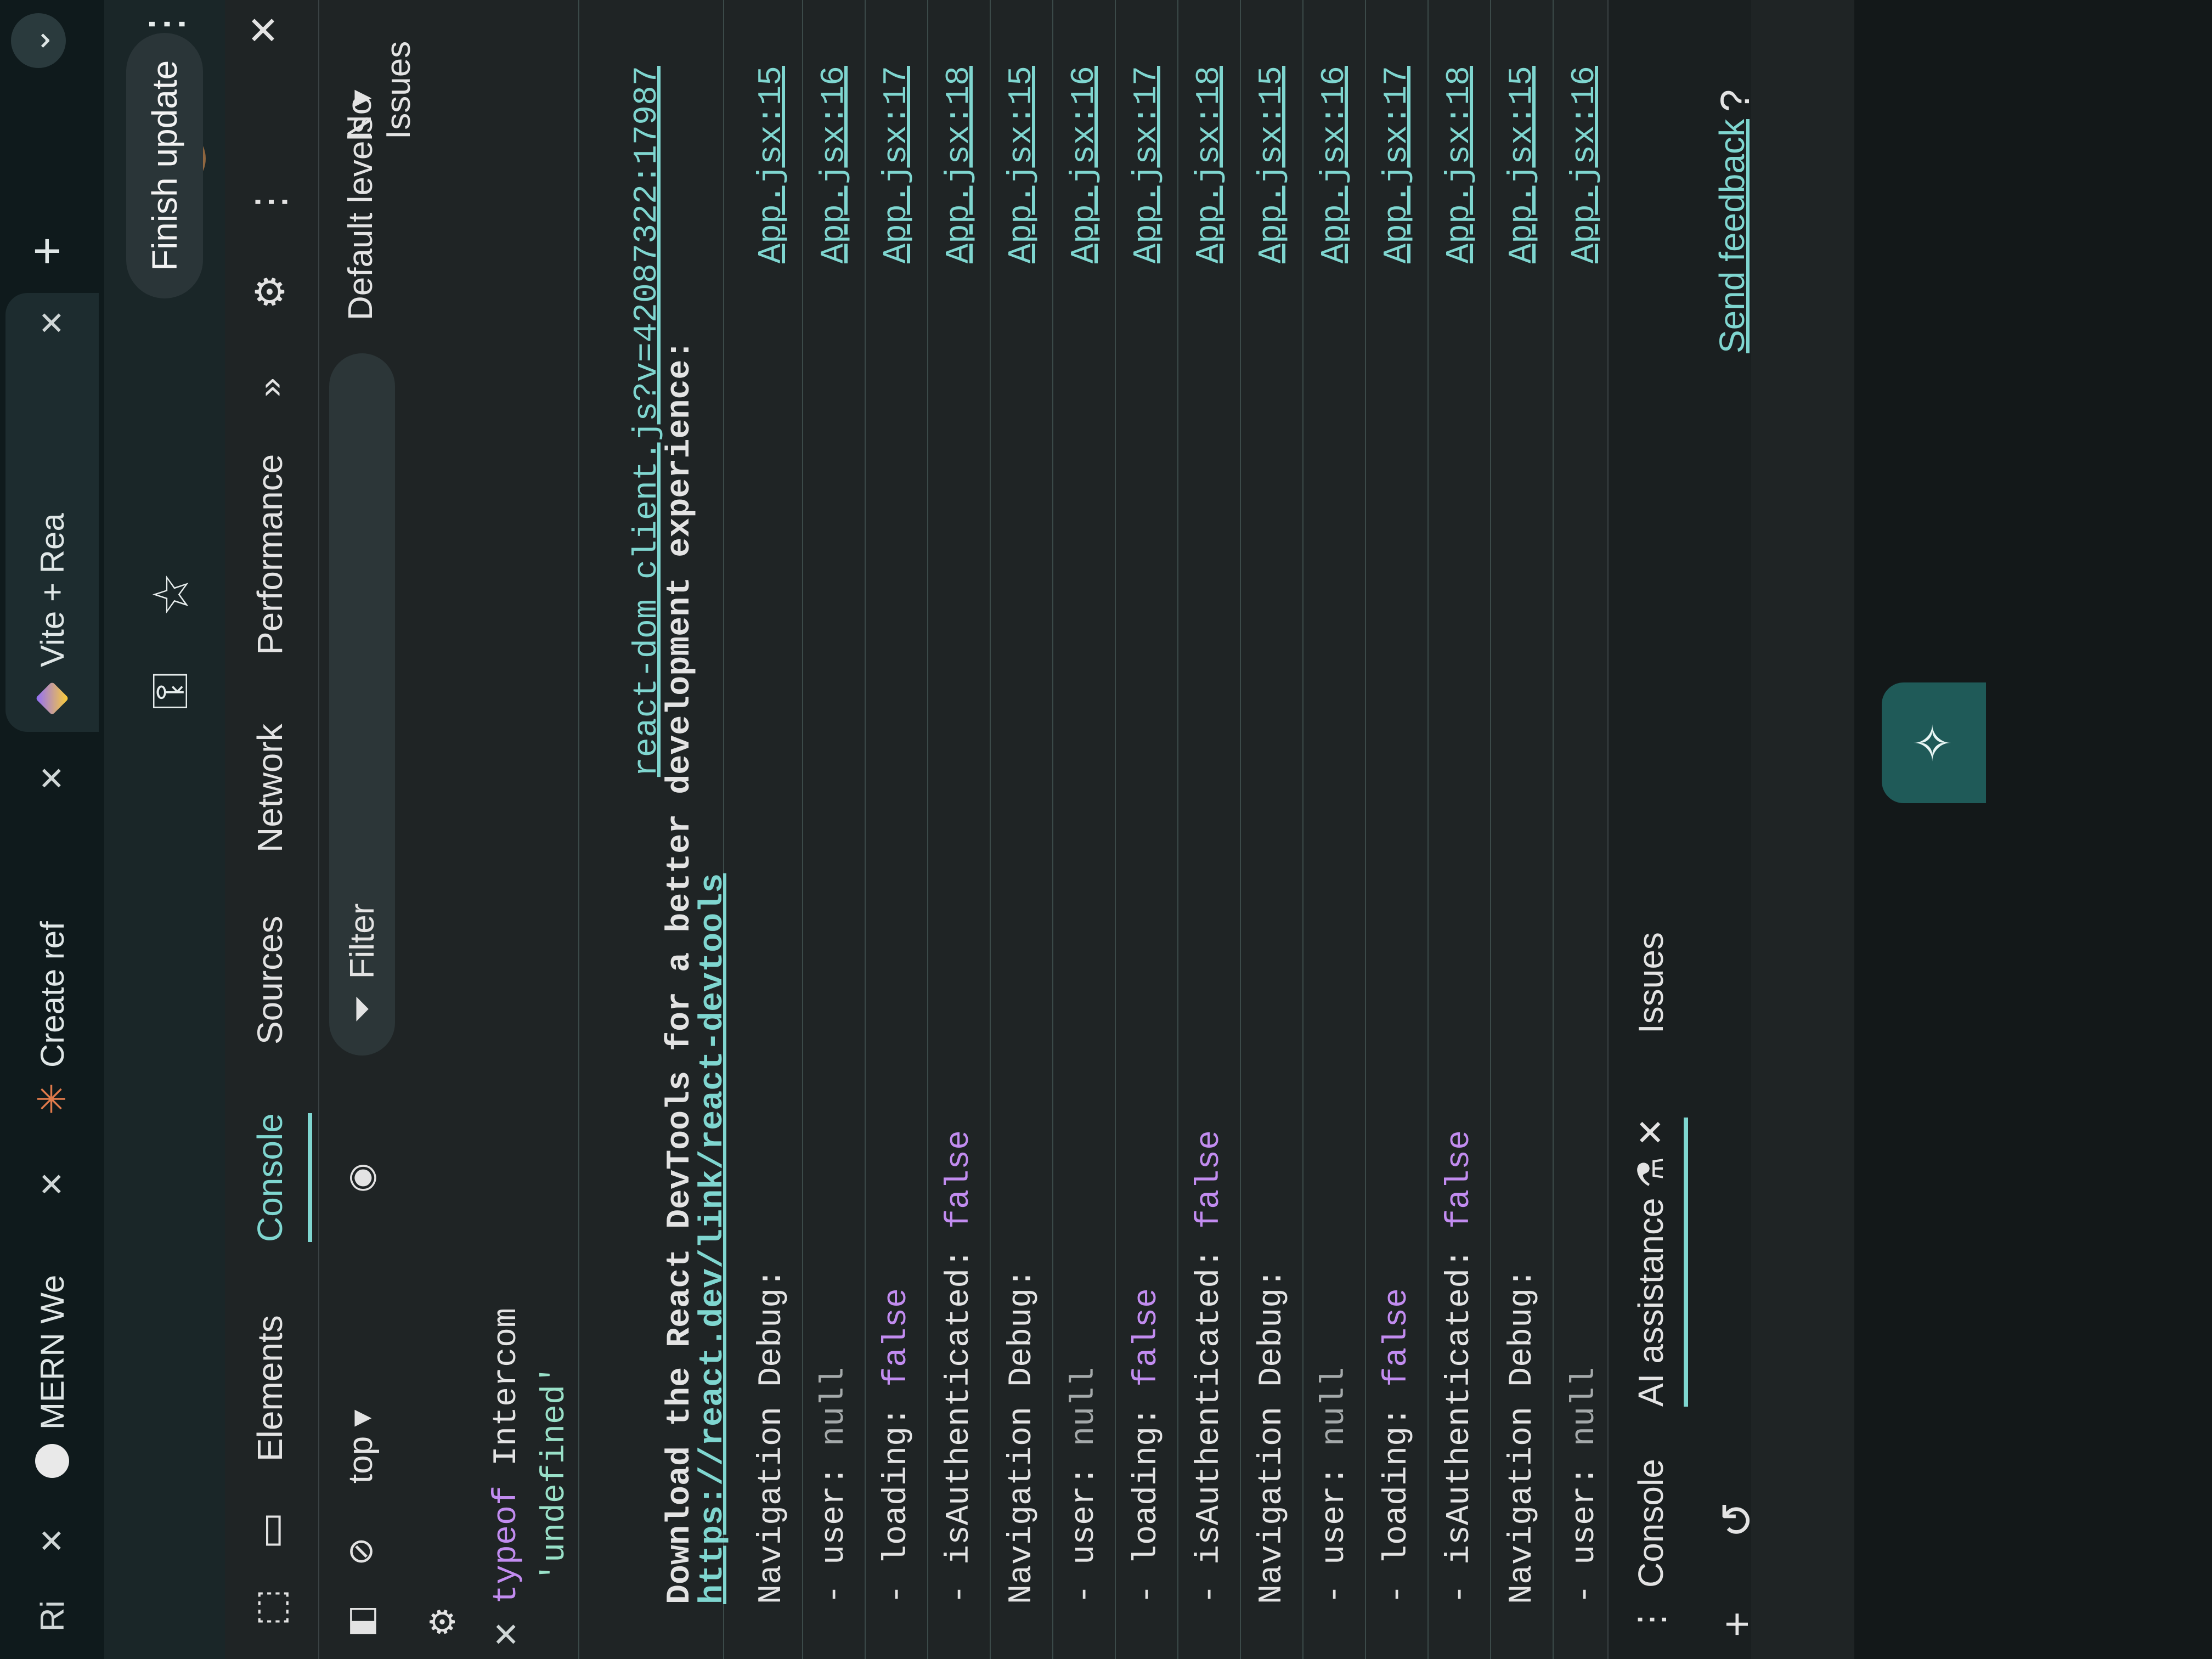 Image resolution: width=2212 pixels, height=1659 pixels. Describe the element at coordinates (362, 941) in the screenshot. I see `filter-placeholder: Filter` at that location.